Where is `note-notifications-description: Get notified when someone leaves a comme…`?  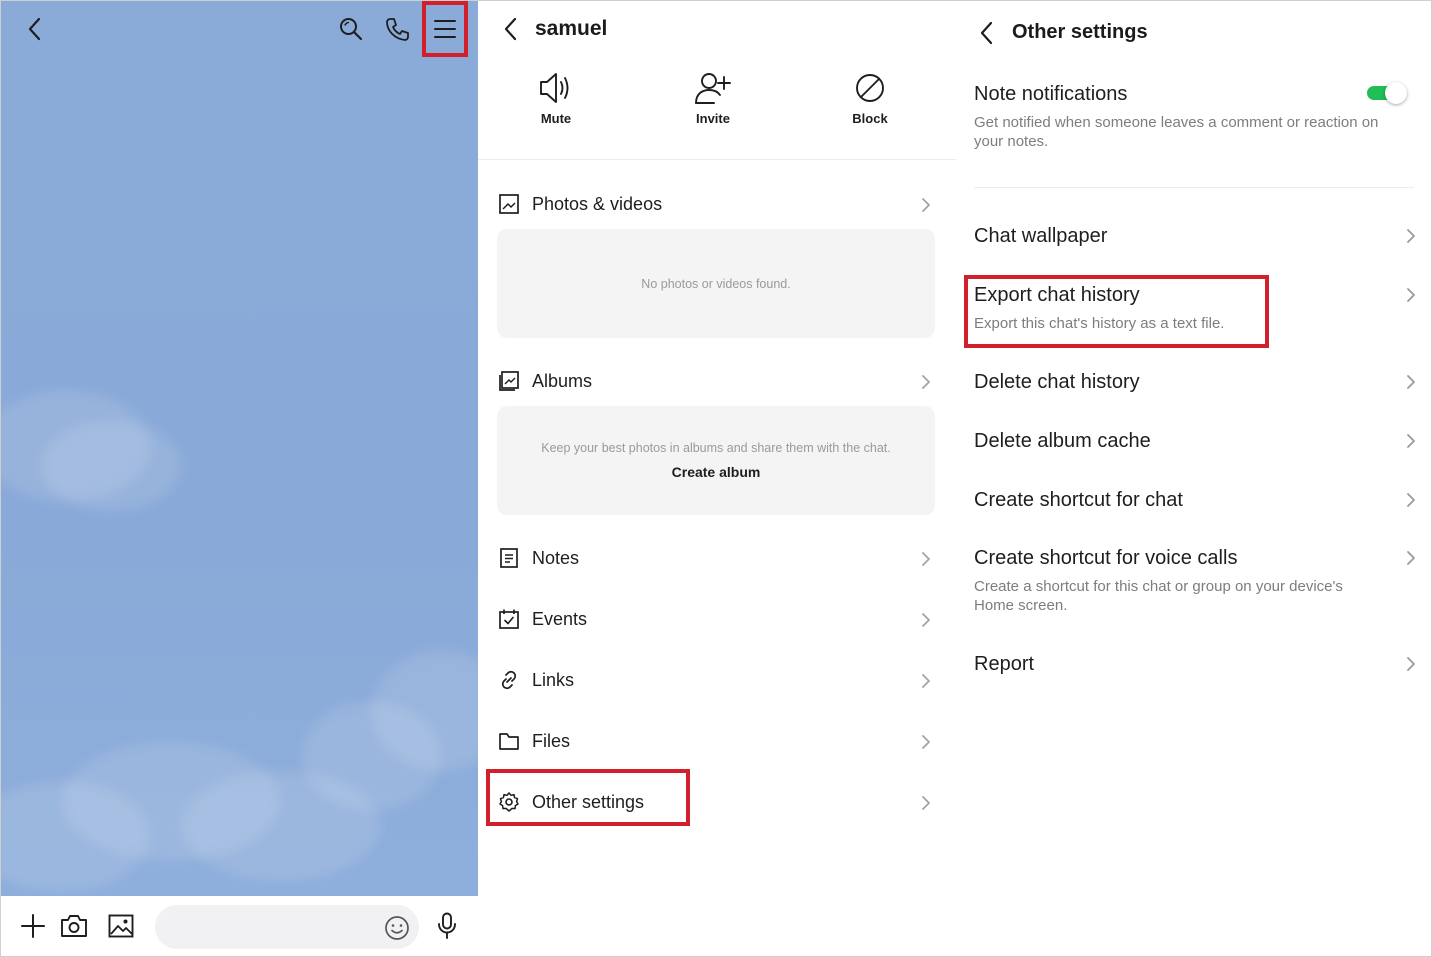 note-notifications-description: Get notified when someone leaves a comme… is located at coordinates (1176, 132).